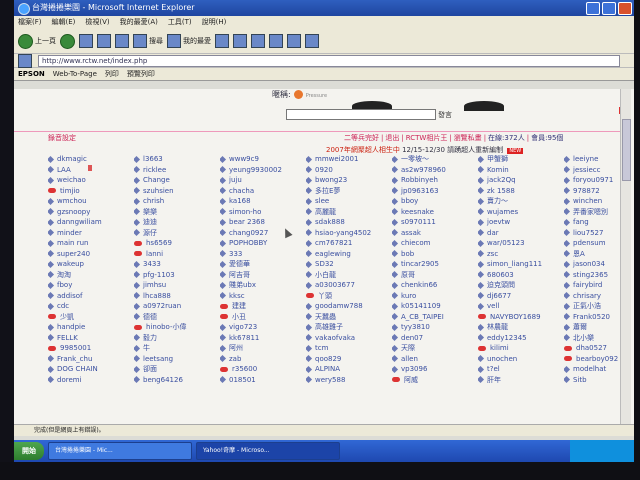  I want to click on user-list-item: vakaofvaka, so click(349, 338).